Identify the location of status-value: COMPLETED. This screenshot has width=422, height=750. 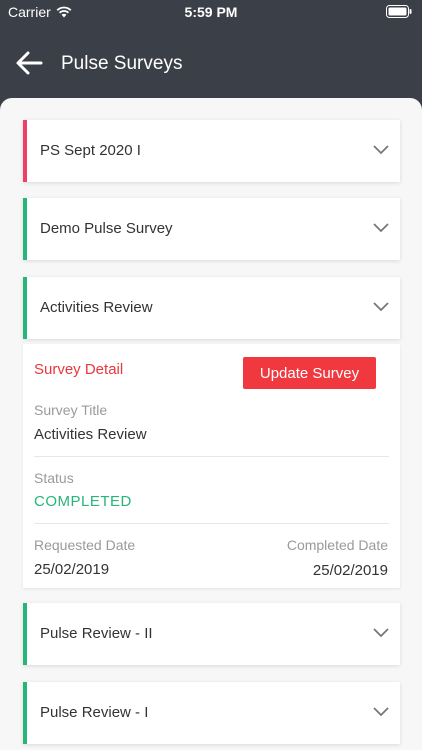
(83, 501).